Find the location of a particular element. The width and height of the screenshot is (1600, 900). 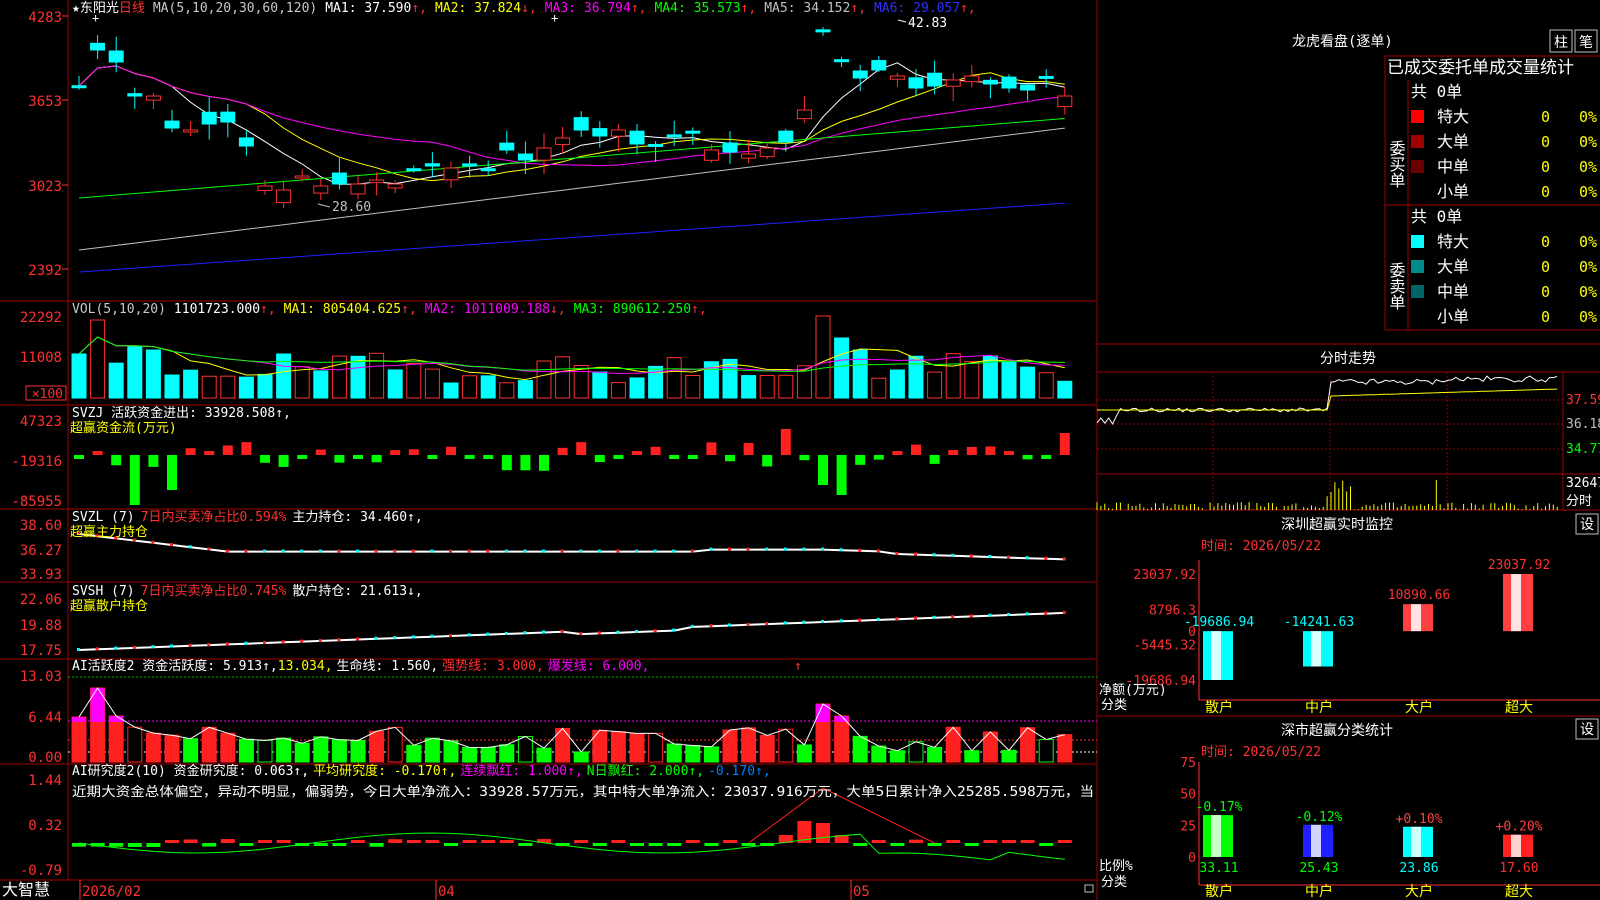

monitor-bar-highlight is located at coordinates (1216, 655).